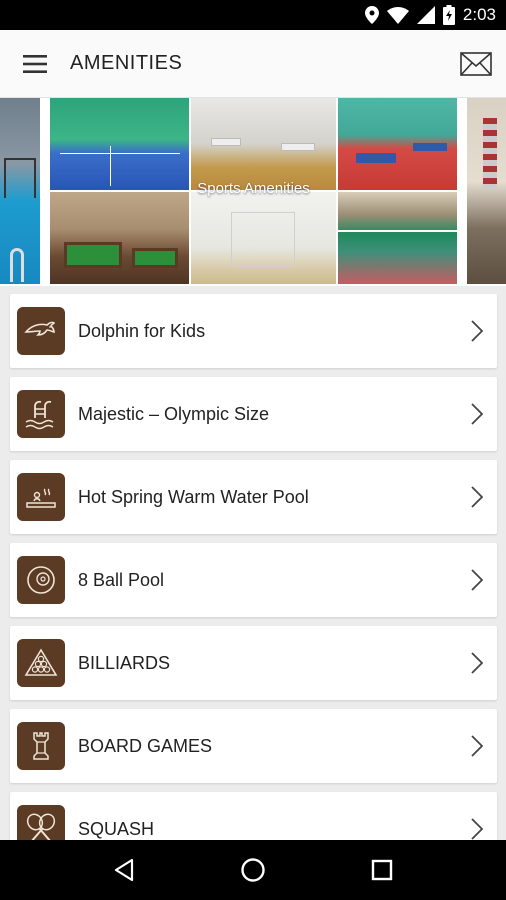  What do you see at coordinates (253, 188) in the screenshot?
I see `carousel-caption: Sports Amenities` at bounding box center [253, 188].